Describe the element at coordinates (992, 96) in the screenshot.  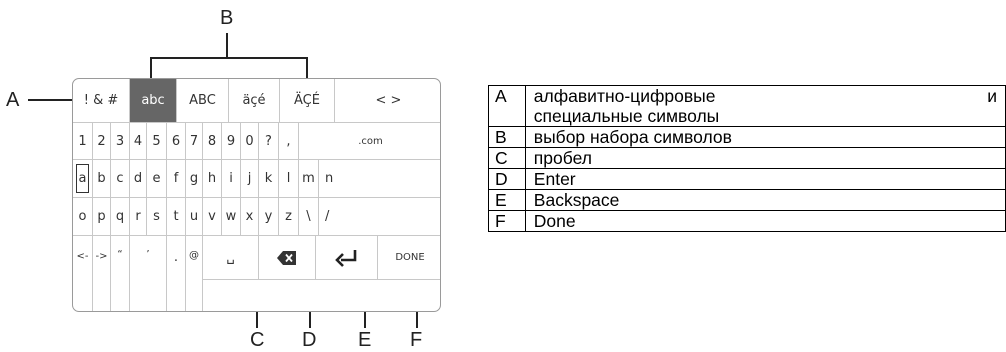
I see `legend-desc-conjunction: и` at that location.